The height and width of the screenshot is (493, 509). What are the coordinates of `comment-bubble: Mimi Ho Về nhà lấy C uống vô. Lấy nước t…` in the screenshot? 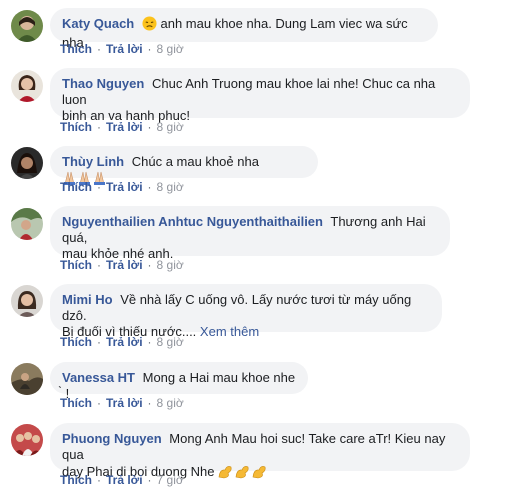 It's located at (246, 311).